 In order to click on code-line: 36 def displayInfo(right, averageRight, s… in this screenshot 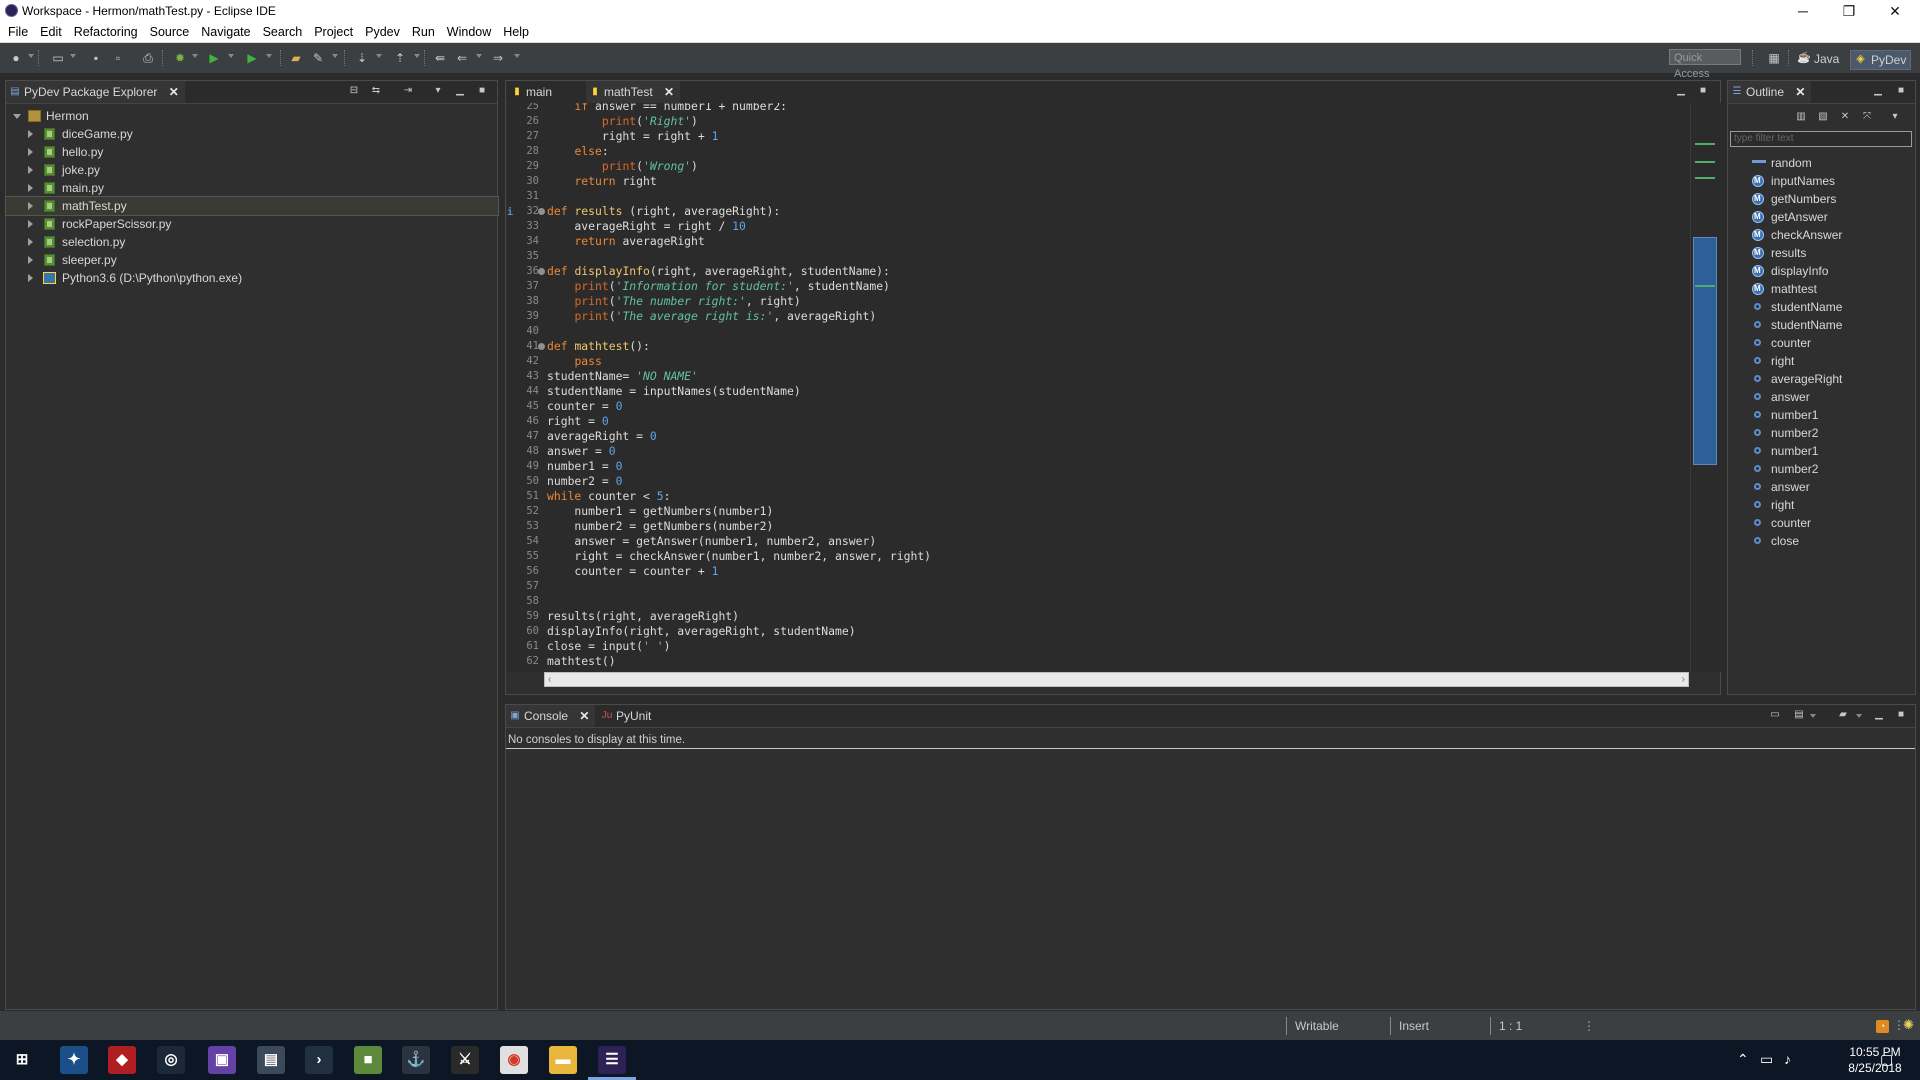, I will do `click(1098, 271)`.